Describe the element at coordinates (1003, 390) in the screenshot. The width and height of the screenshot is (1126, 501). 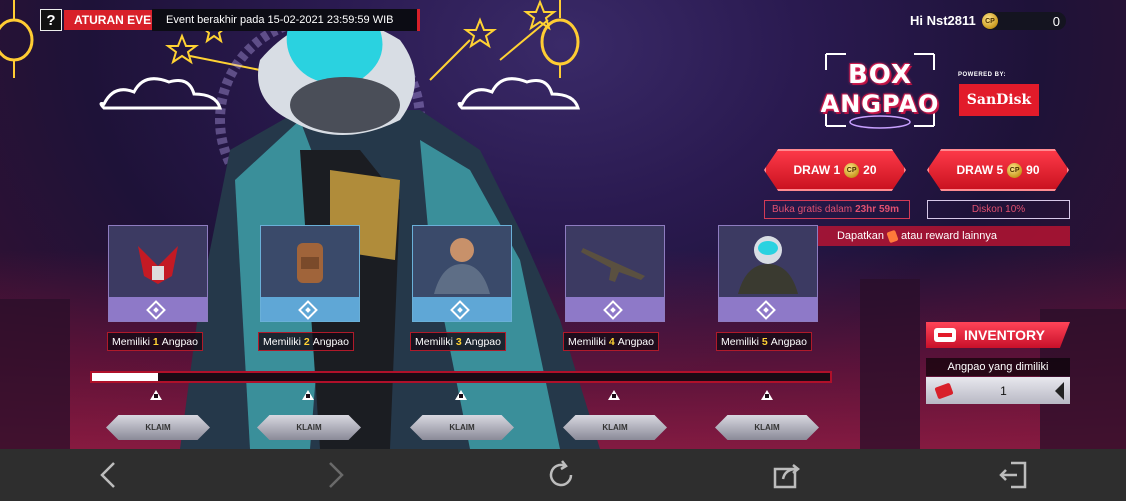
I see `owned-angpao-value: 1` at that location.